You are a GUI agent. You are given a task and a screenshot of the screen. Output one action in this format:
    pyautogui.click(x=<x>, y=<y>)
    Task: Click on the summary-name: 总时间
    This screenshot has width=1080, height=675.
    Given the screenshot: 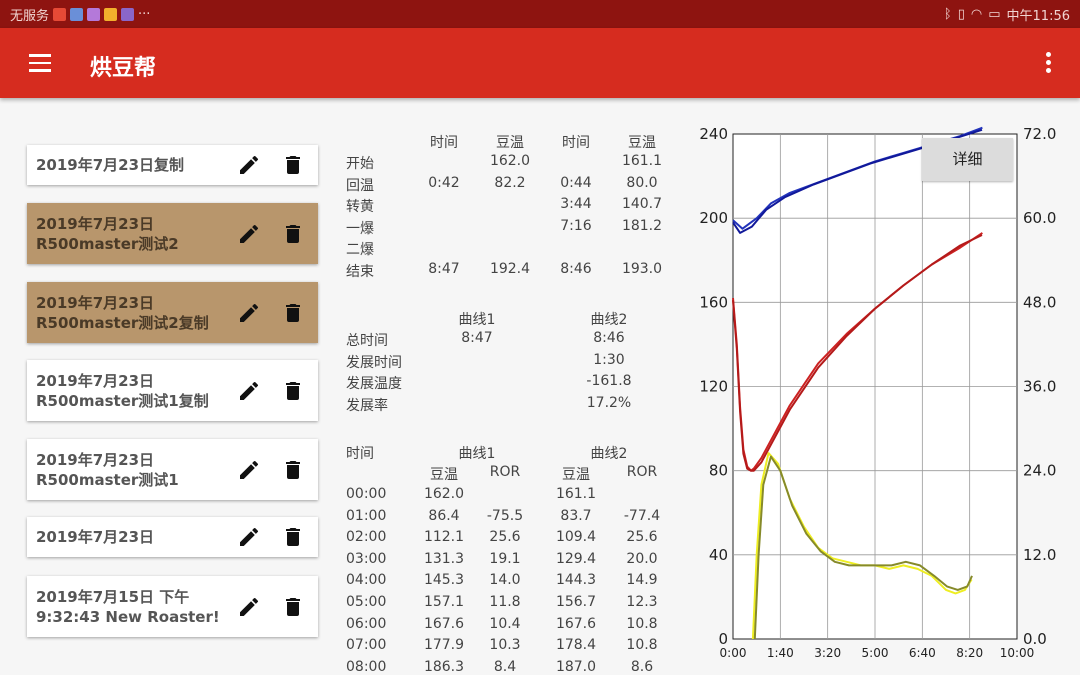 What is the action you would take?
    pyautogui.click(x=367, y=341)
    